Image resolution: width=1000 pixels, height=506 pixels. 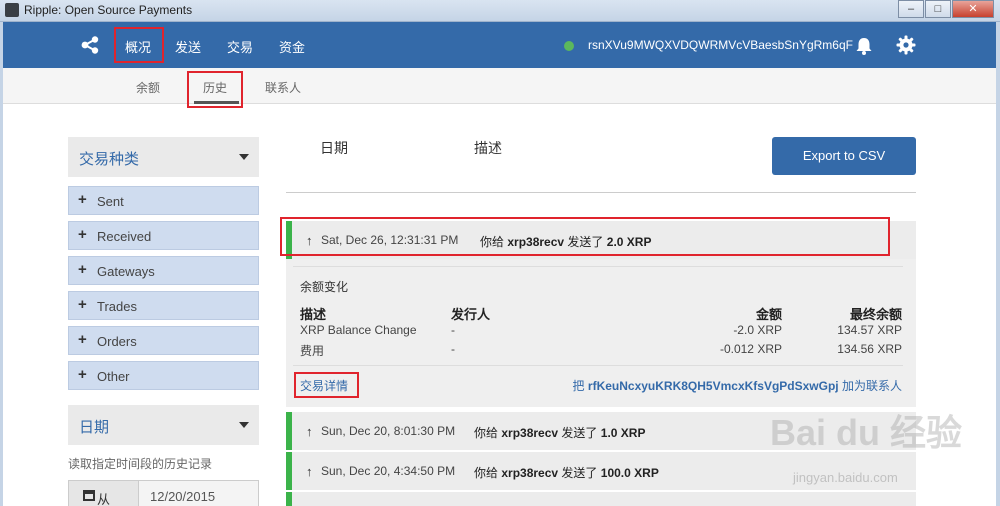 What do you see at coordinates (569, 46) in the screenshot?
I see `connection-status-indicator` at bounding box center [569, 46].